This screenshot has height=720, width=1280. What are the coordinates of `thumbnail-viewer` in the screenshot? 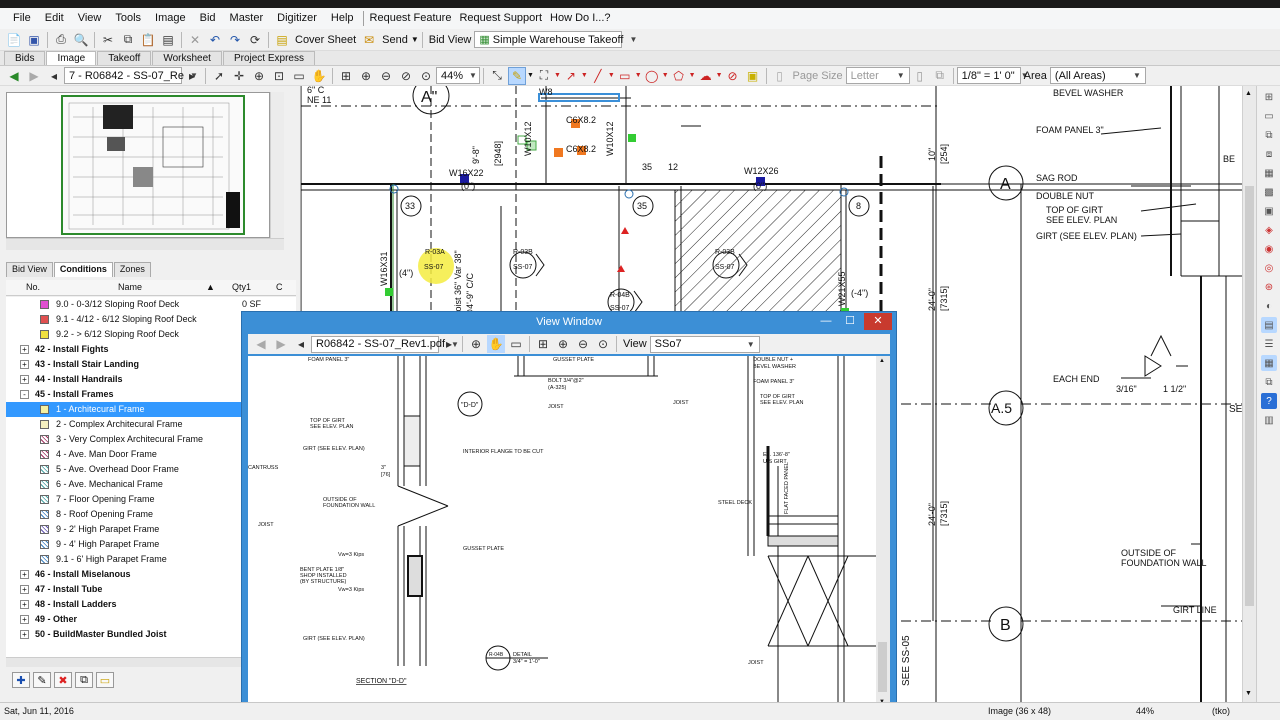 It's located at (138, 165).